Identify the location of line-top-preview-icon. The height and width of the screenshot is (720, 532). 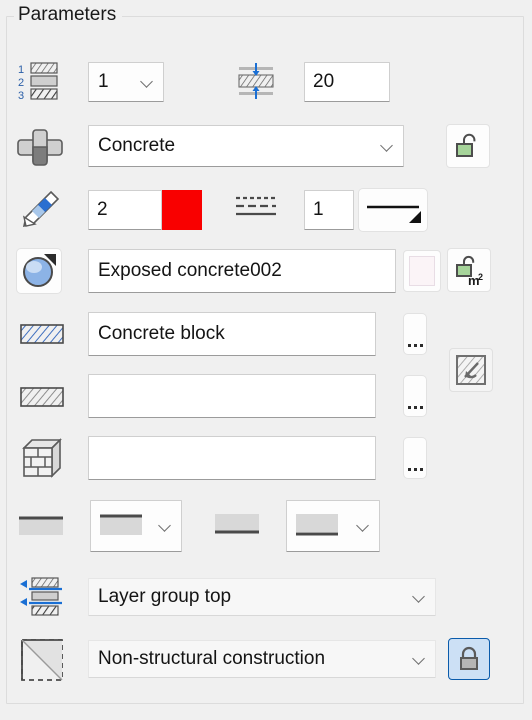
(121, 524).